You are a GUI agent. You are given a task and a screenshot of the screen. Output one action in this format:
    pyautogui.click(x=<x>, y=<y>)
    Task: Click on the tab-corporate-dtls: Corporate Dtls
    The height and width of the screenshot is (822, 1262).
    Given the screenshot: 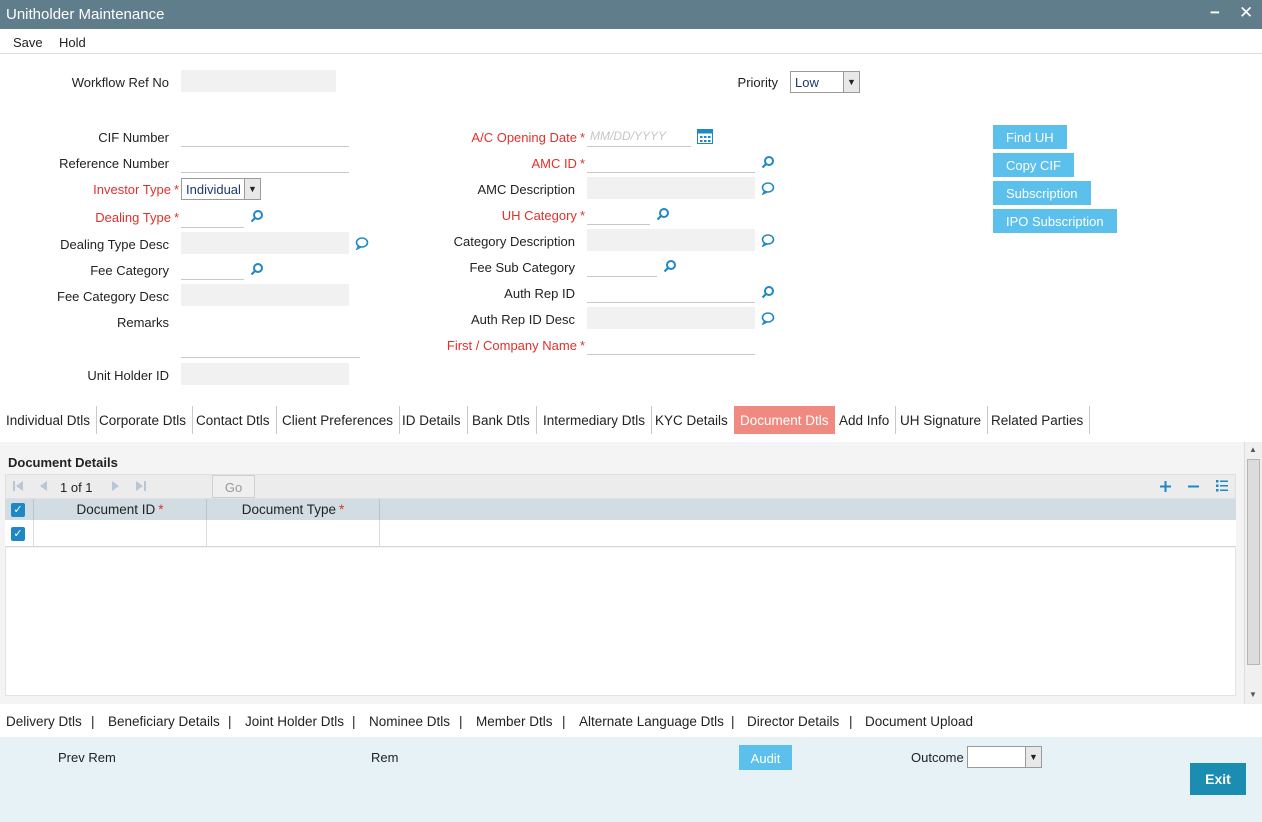 What is the action you would take?
    pyautogui.click(x=143, y=420)
    